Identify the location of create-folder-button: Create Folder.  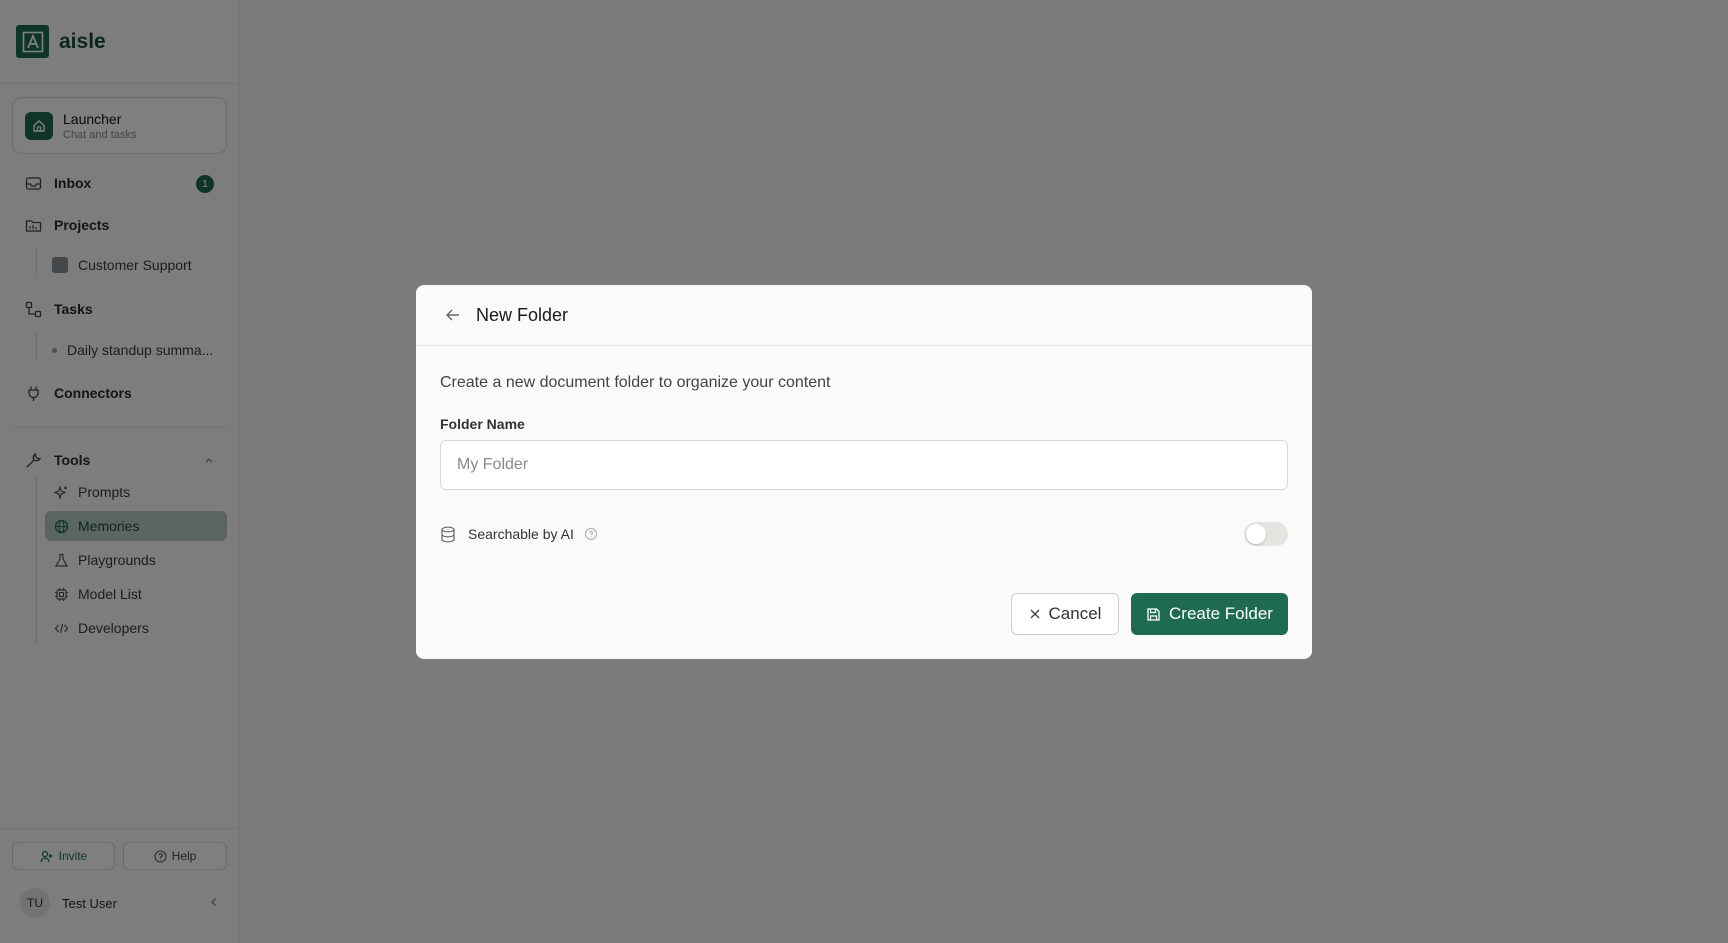
(1209, 614).